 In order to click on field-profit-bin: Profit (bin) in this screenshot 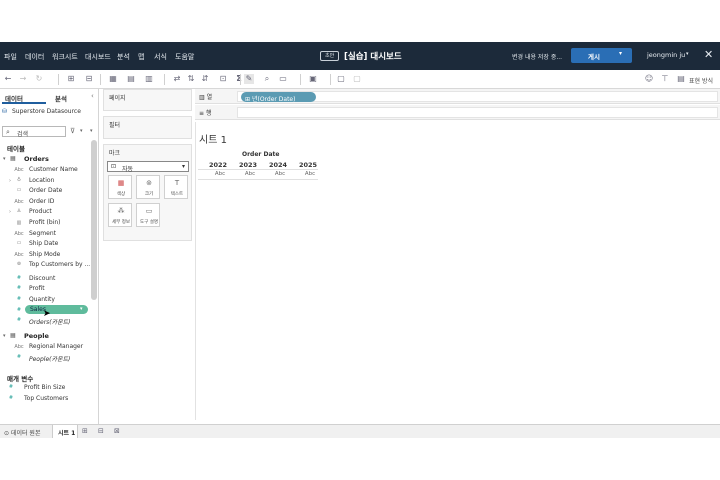, I will do `click(45, 222)`.